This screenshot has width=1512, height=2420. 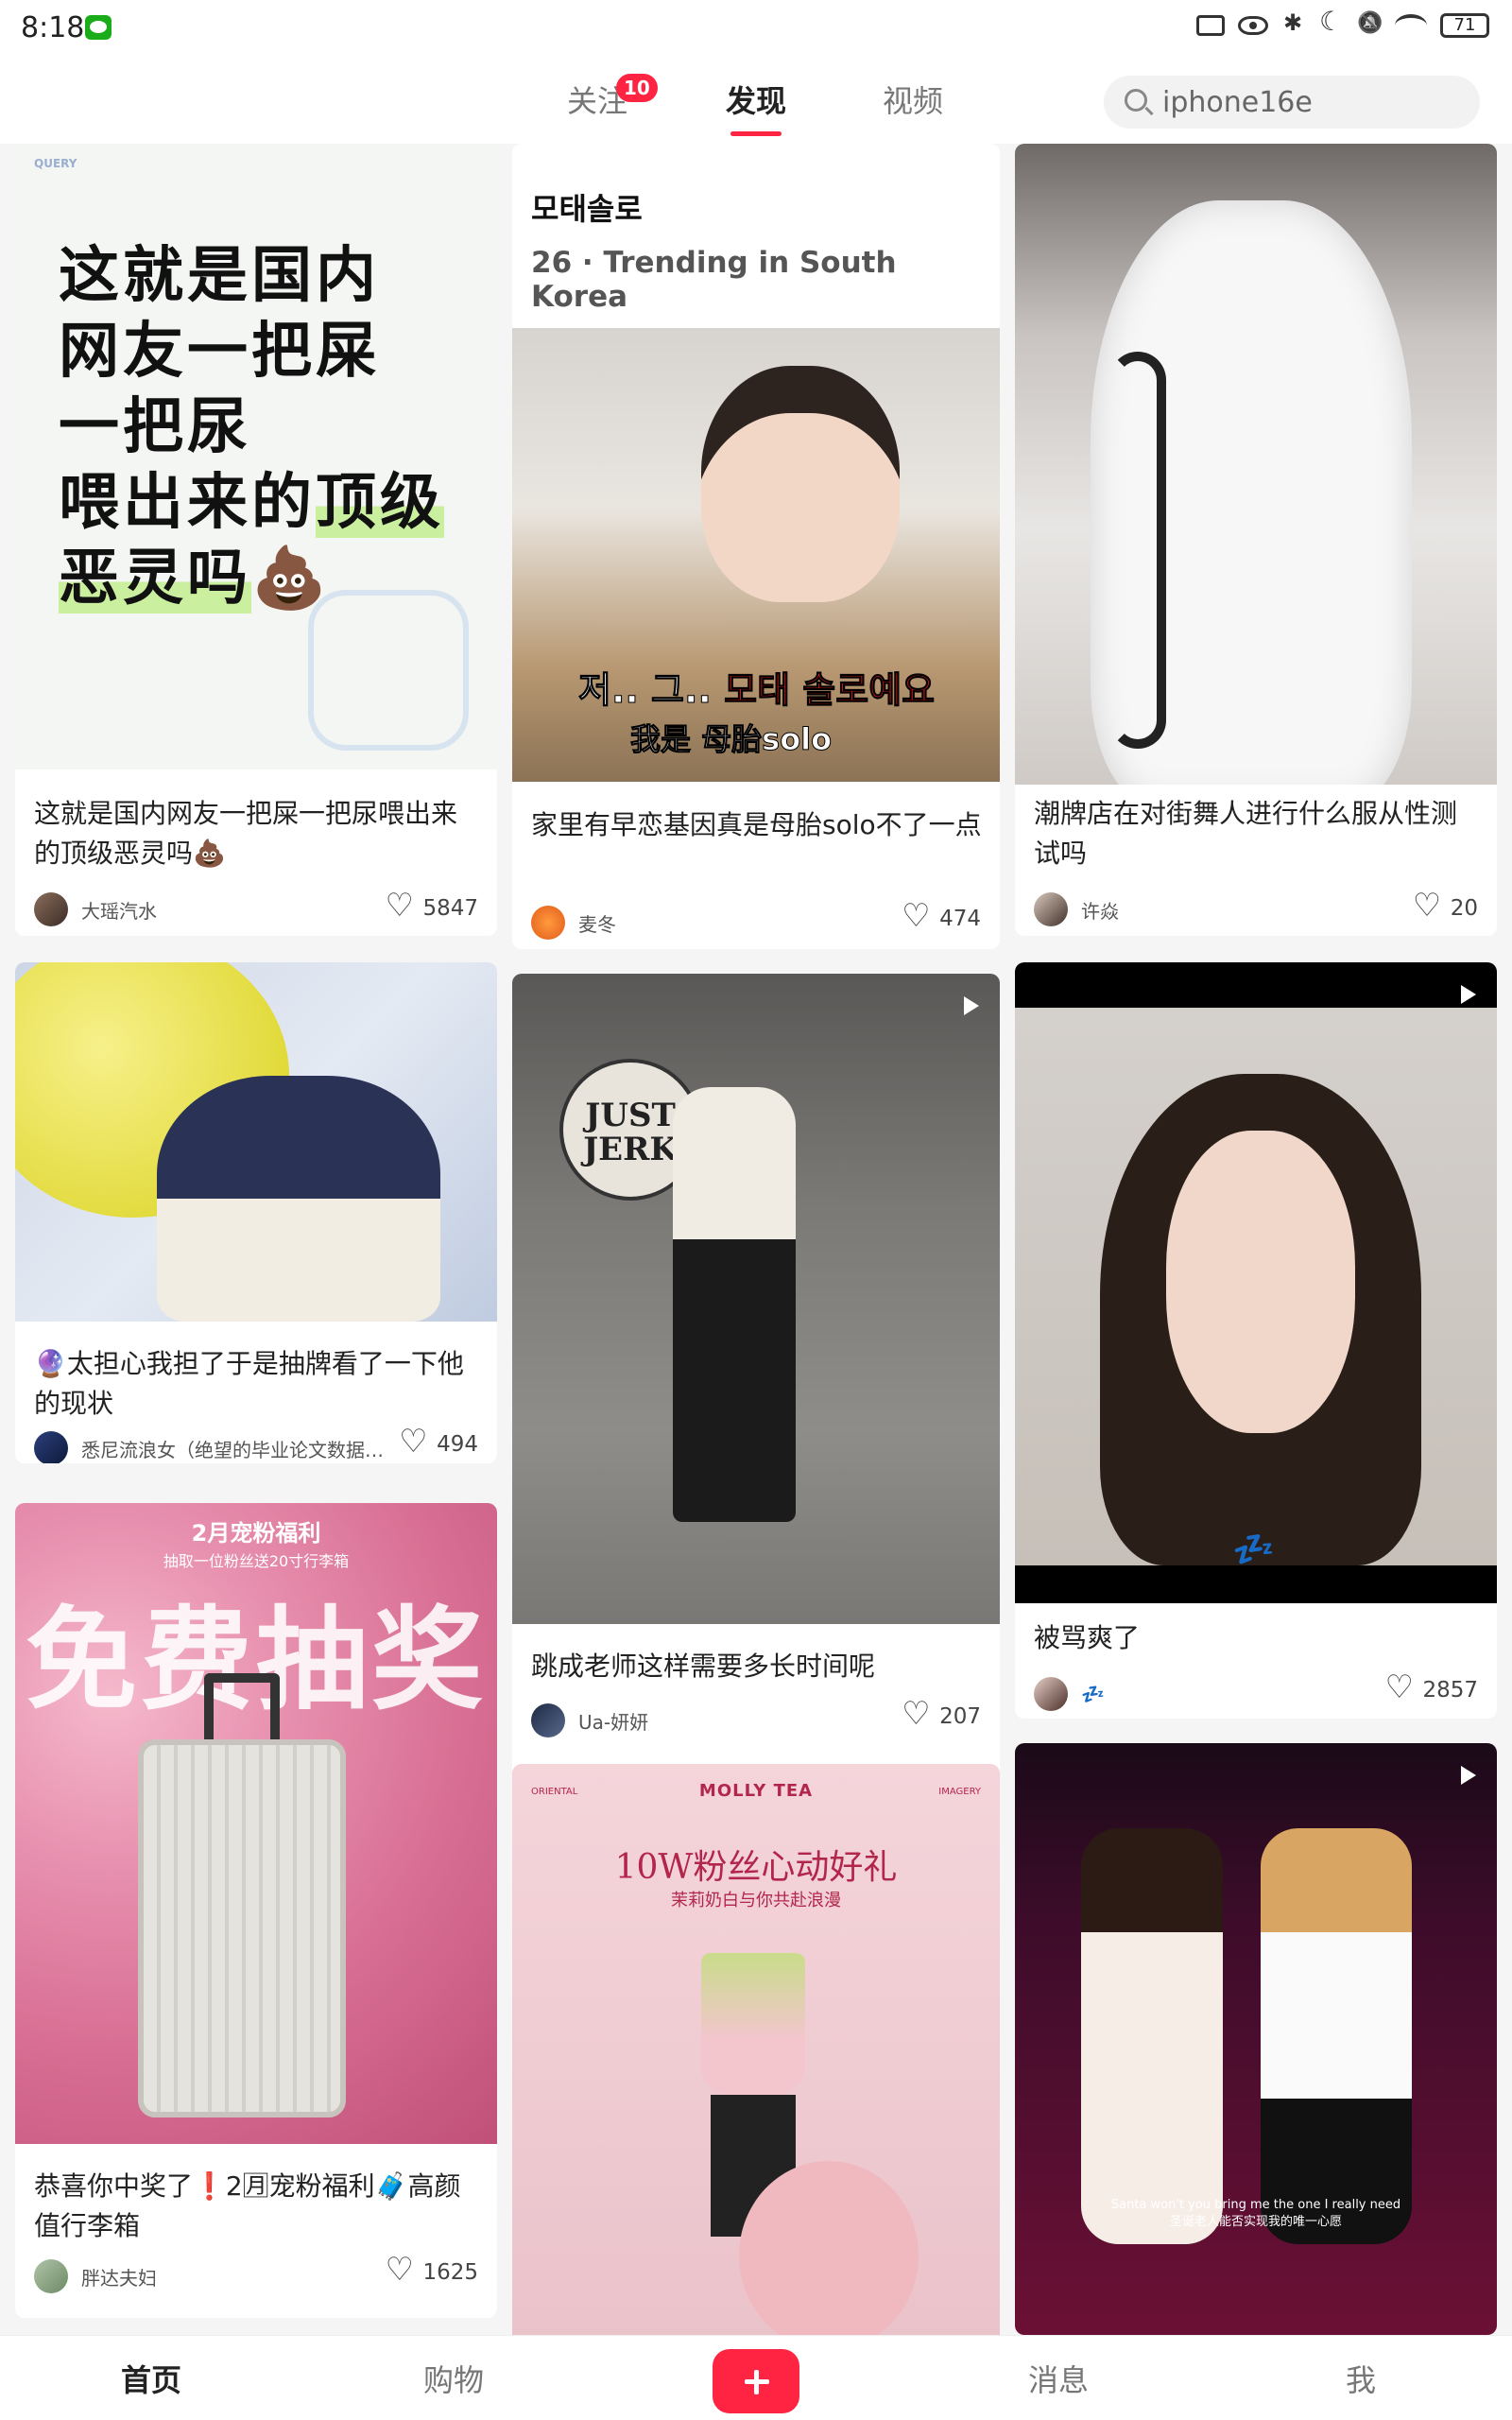 What do you see at coordinates (756, 1791) in the screenshot?
I see `brand-name: MOLLY TEA` at bounding box center [756, 1791].